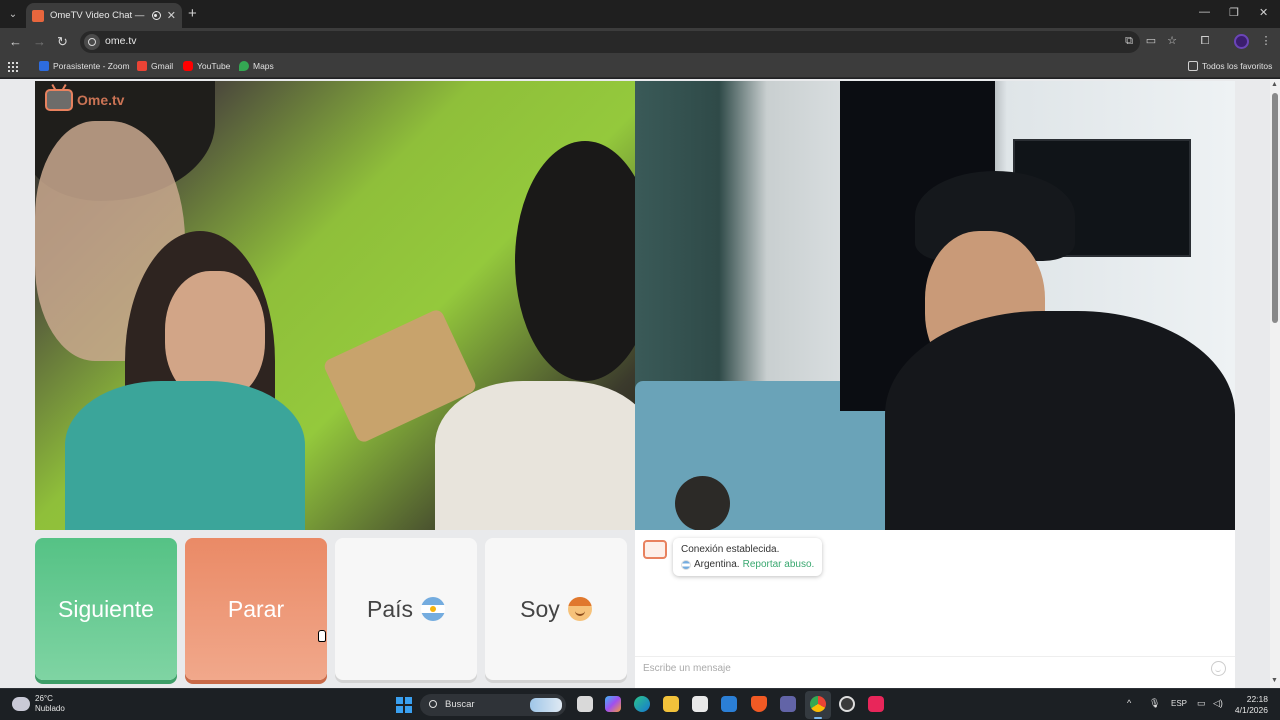 The width and height of the screenshot is (1280, 720). What do you see at coordinates (671, 704) in the screenshot?
I see `file-explorer-icon` at bounding box center [671, 704].